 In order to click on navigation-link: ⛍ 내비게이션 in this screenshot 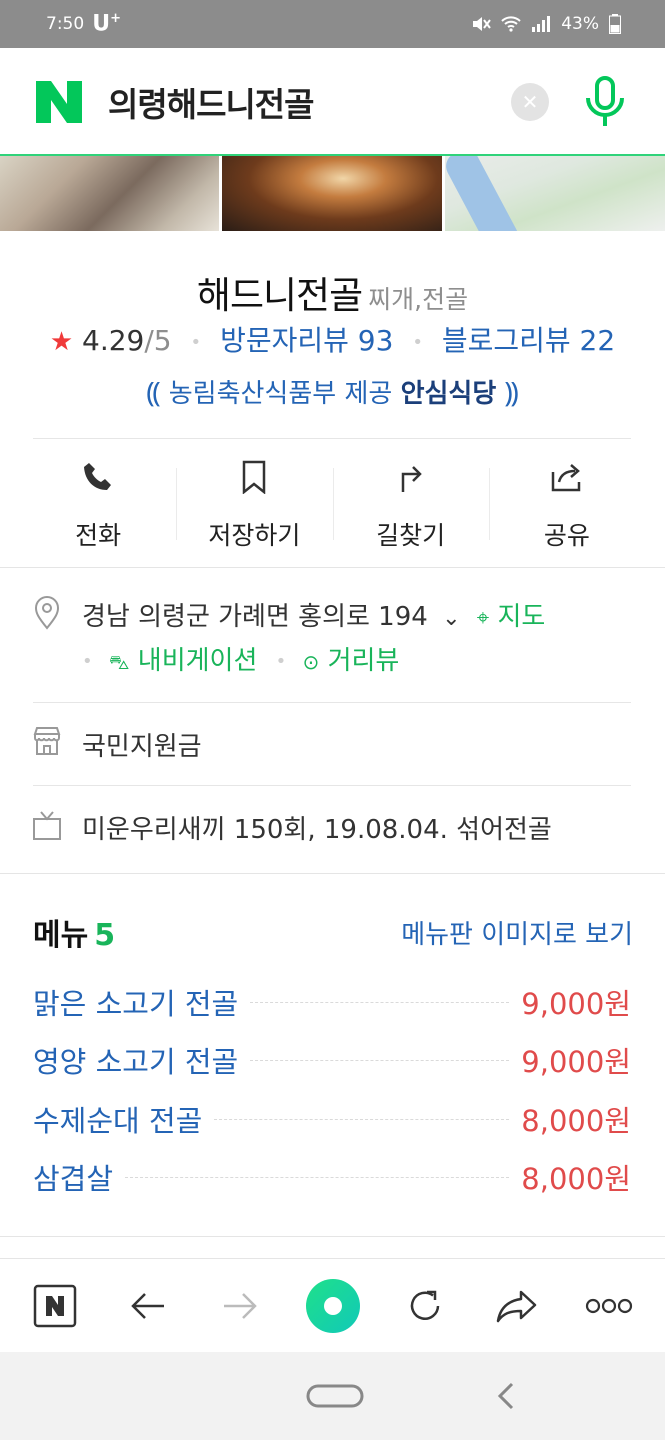, I will do `click(183, 661)`.